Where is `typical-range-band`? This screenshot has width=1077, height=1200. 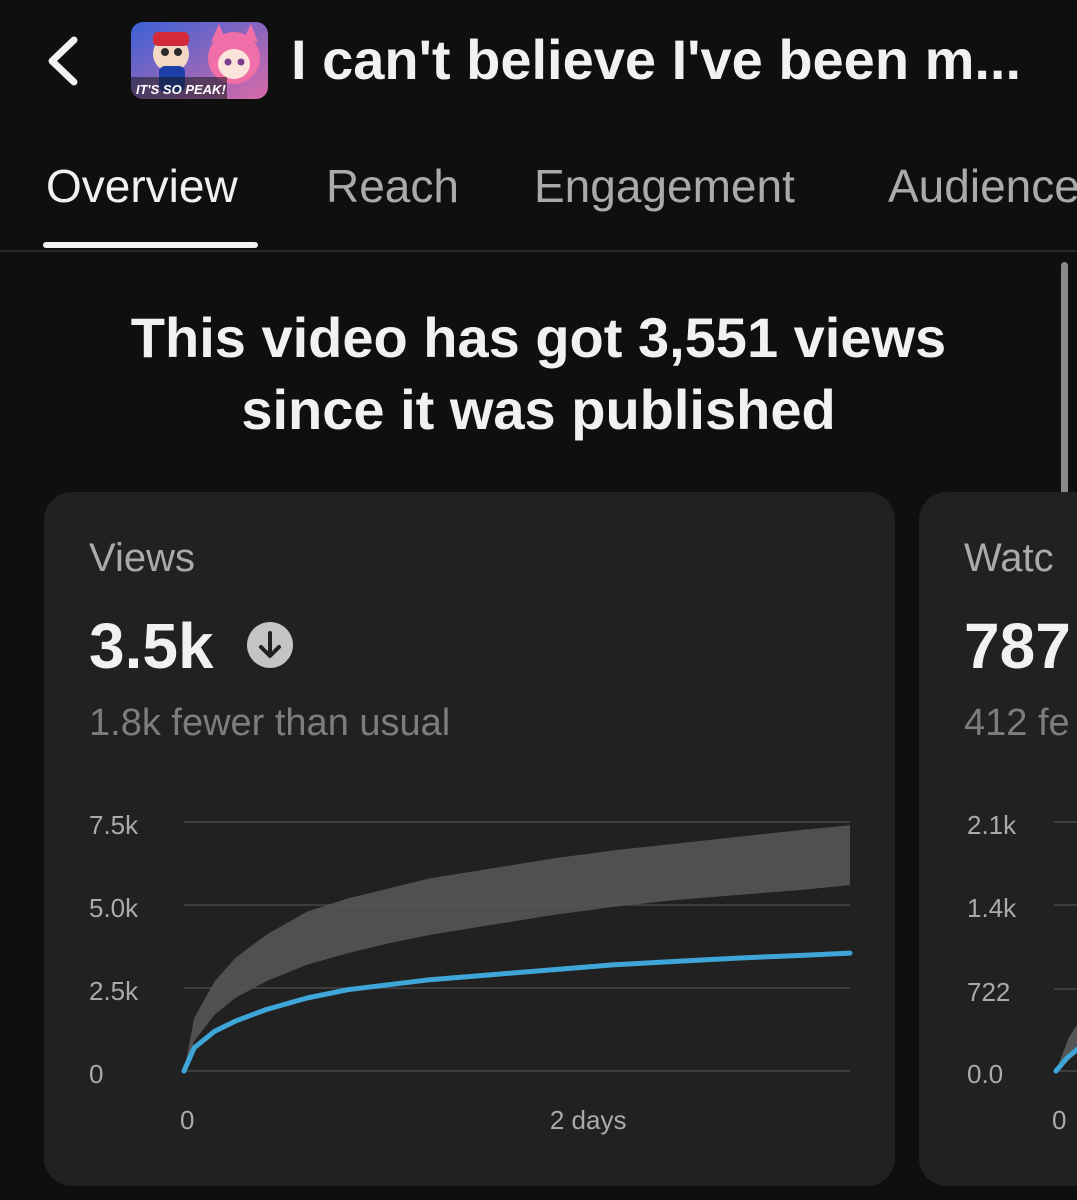 typical-range-band is located at coordinates (517, 948).